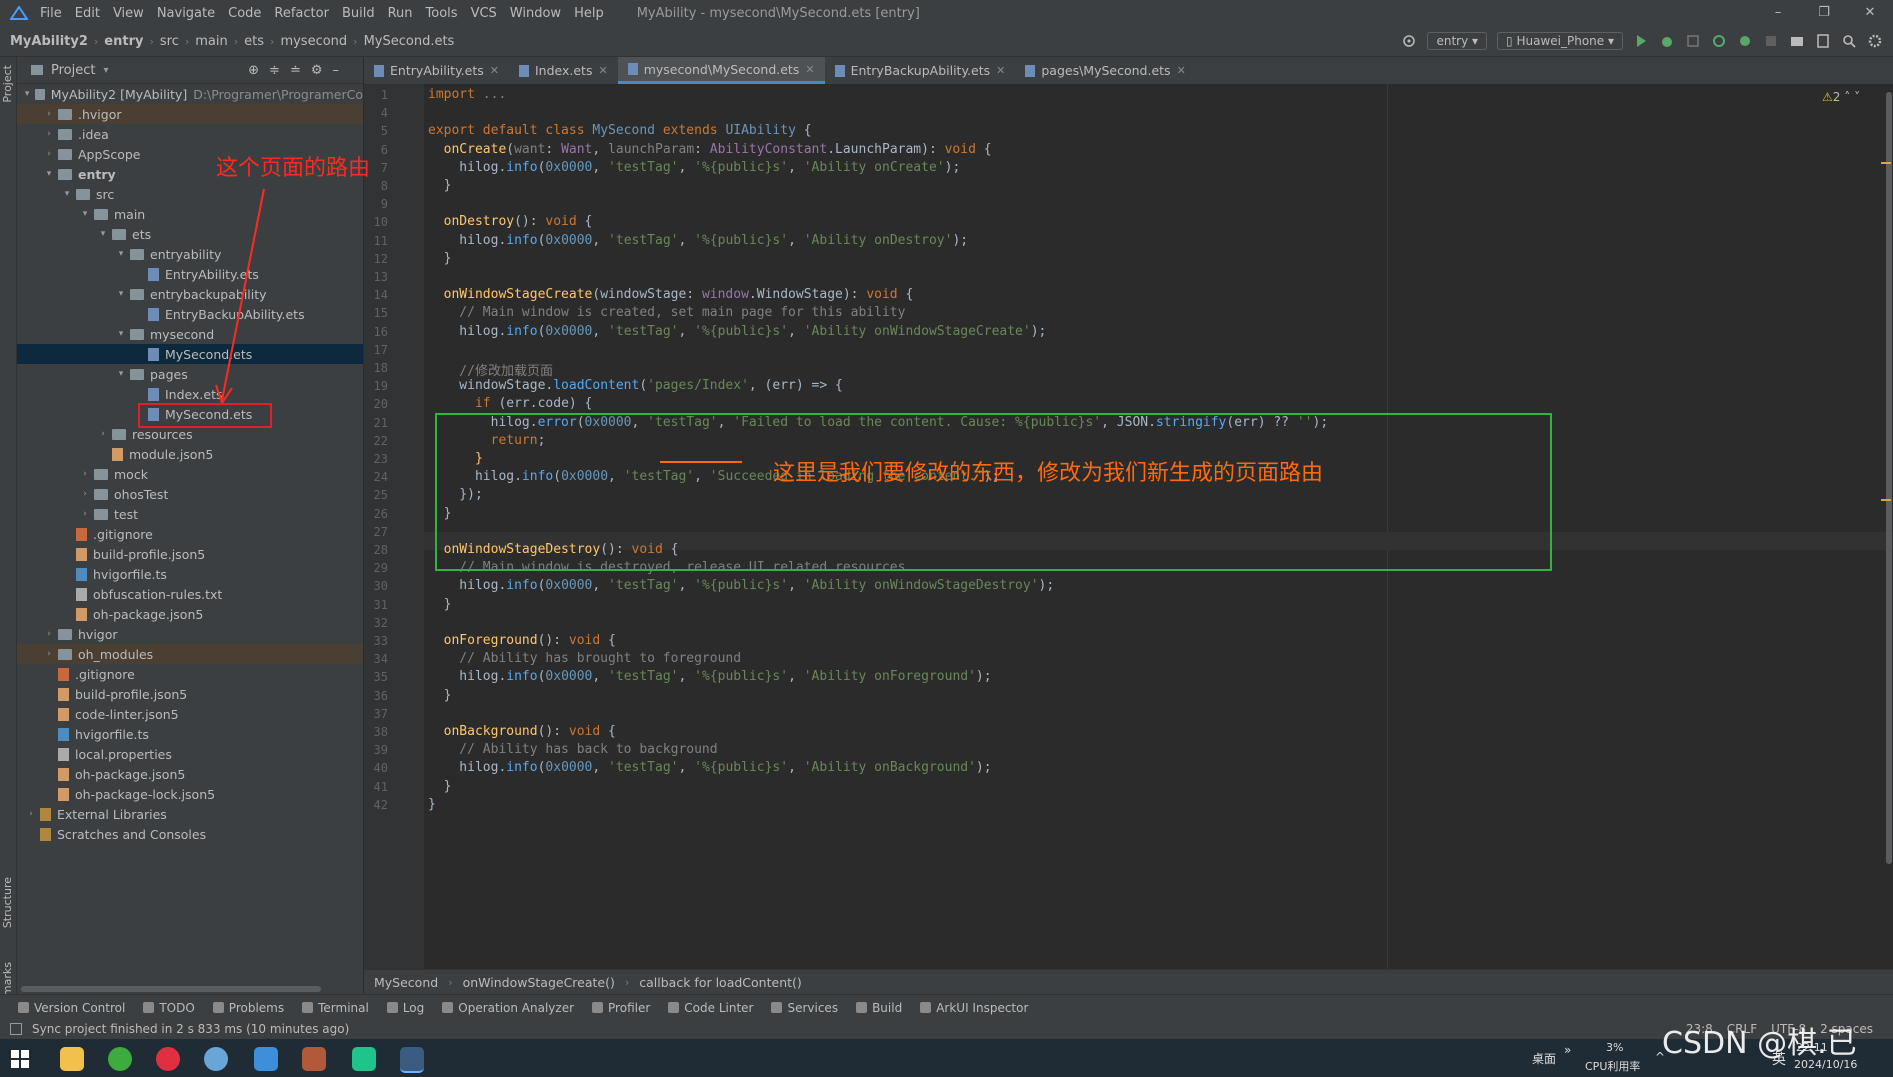  I want to click on menu-help: Help, so click(589, 13).